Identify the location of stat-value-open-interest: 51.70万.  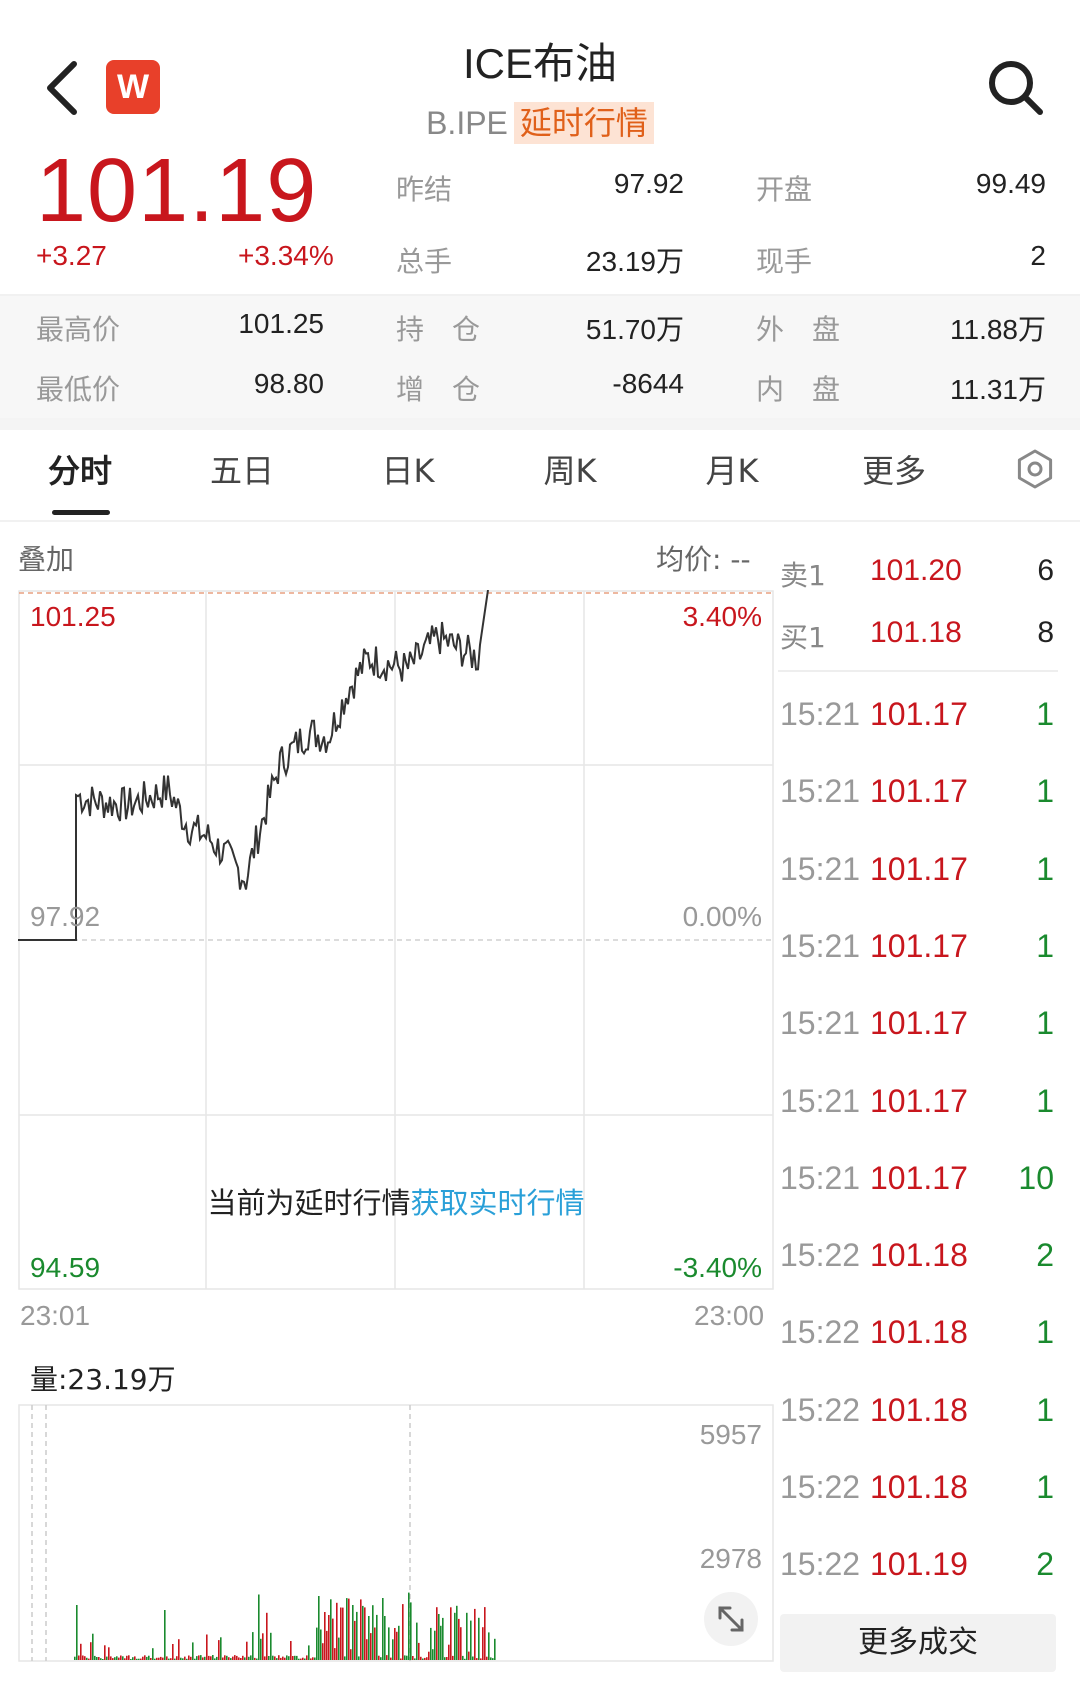
(634, 329).